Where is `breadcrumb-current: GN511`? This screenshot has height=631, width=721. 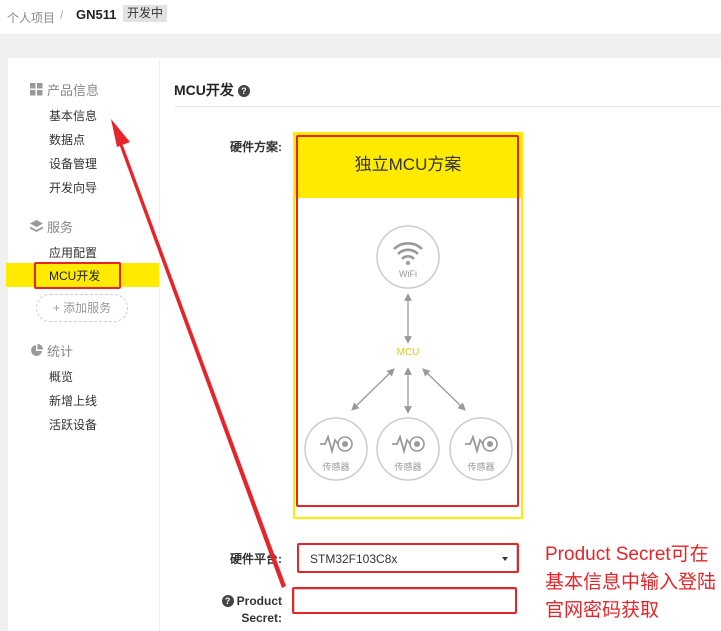
breadcrumb-current: GN511 is located at coordinates (96, 14).